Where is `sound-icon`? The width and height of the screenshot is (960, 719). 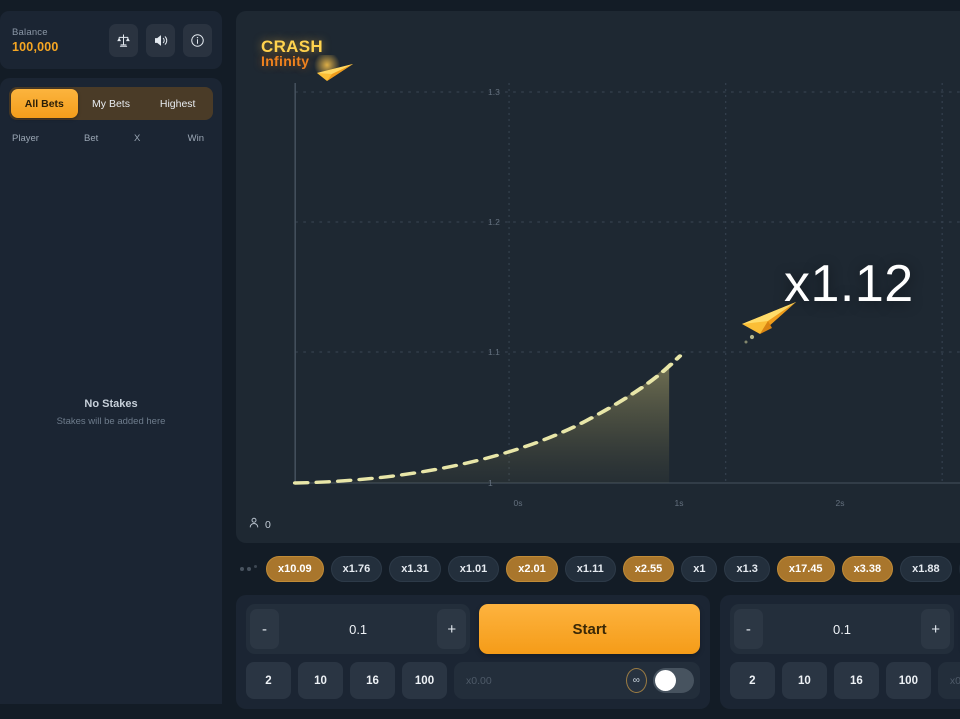 sound-icon is located at coordinates (160, 40).